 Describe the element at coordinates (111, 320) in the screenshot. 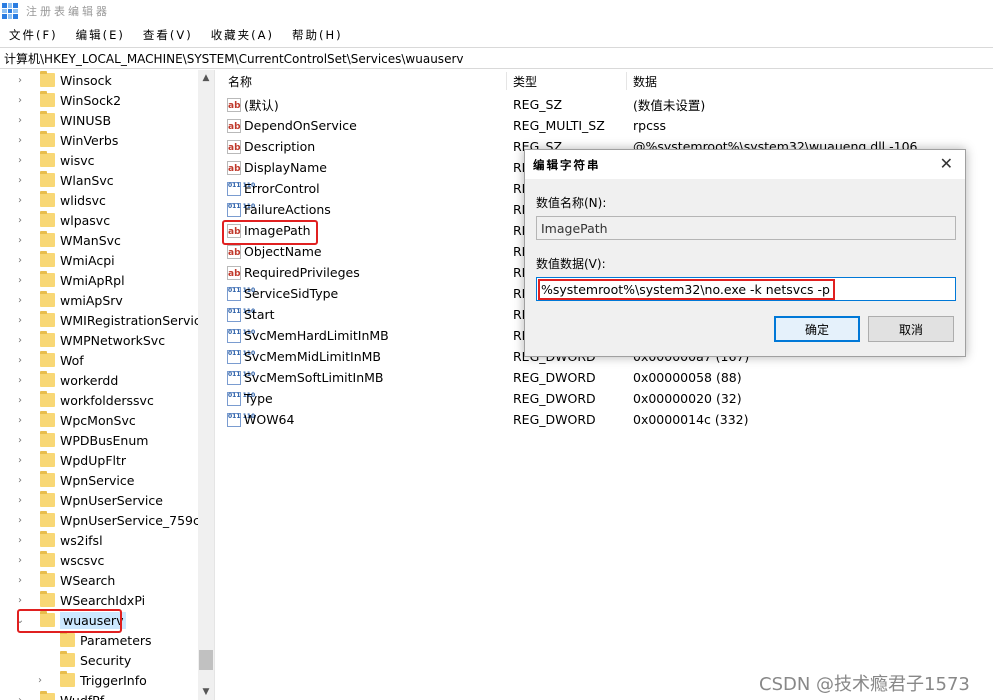

I see `tree-item: › WMIRegistrationService` at that location.